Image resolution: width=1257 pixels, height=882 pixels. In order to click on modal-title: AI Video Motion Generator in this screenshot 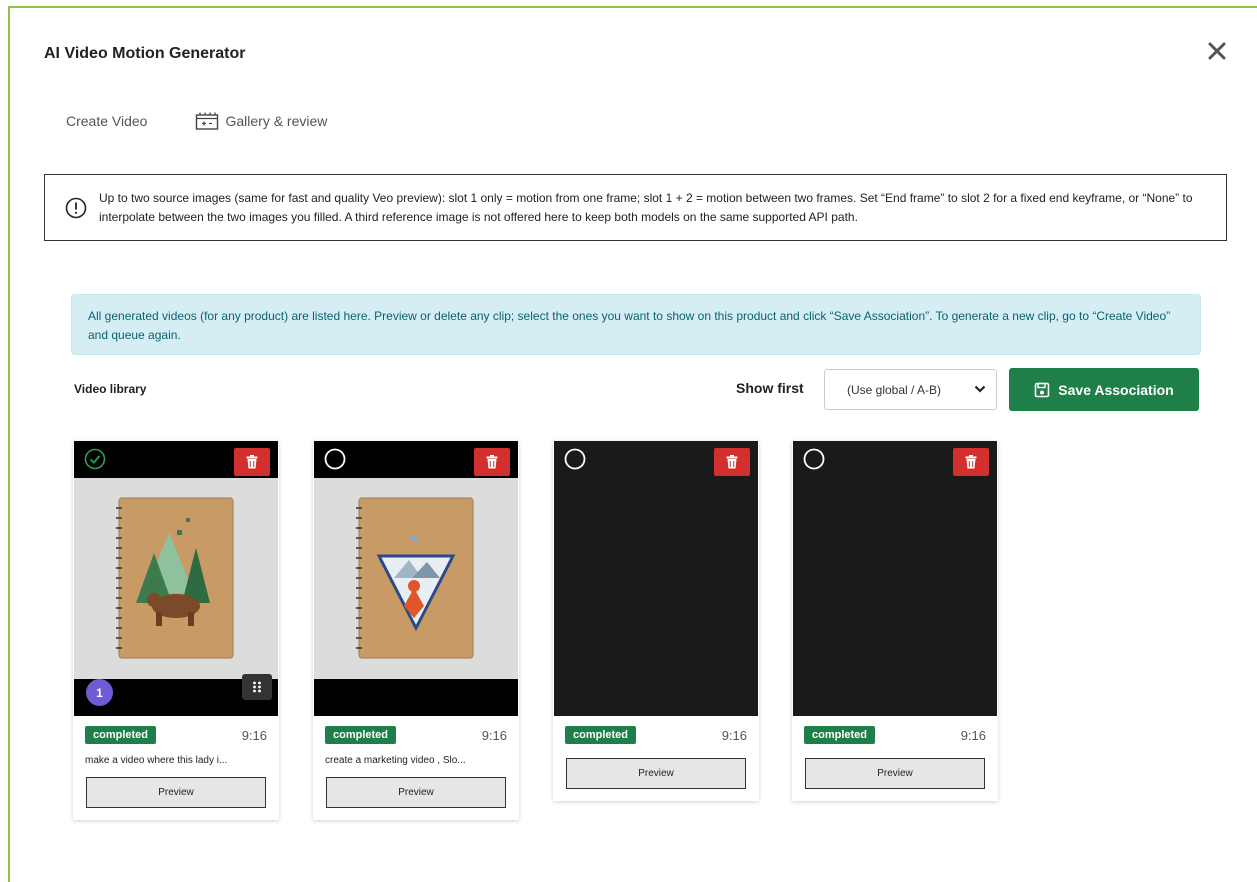, I will do `click(145, 53)`.